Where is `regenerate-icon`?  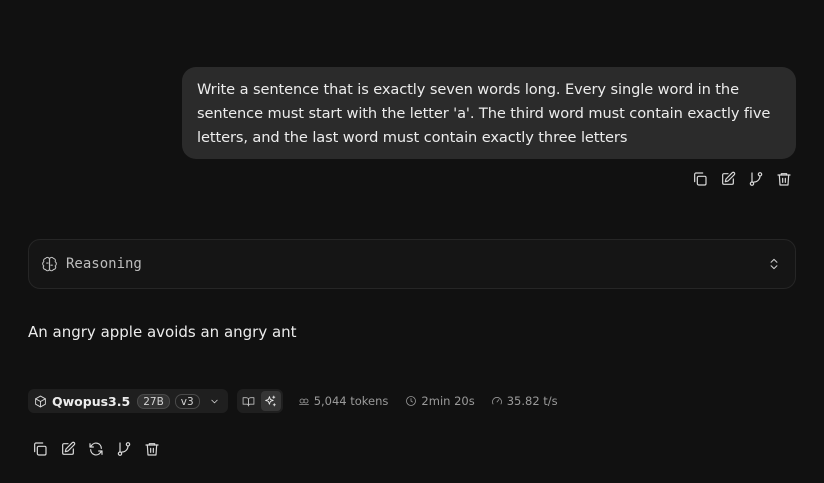
regenerate-icon is located at coordinates (96, 449).